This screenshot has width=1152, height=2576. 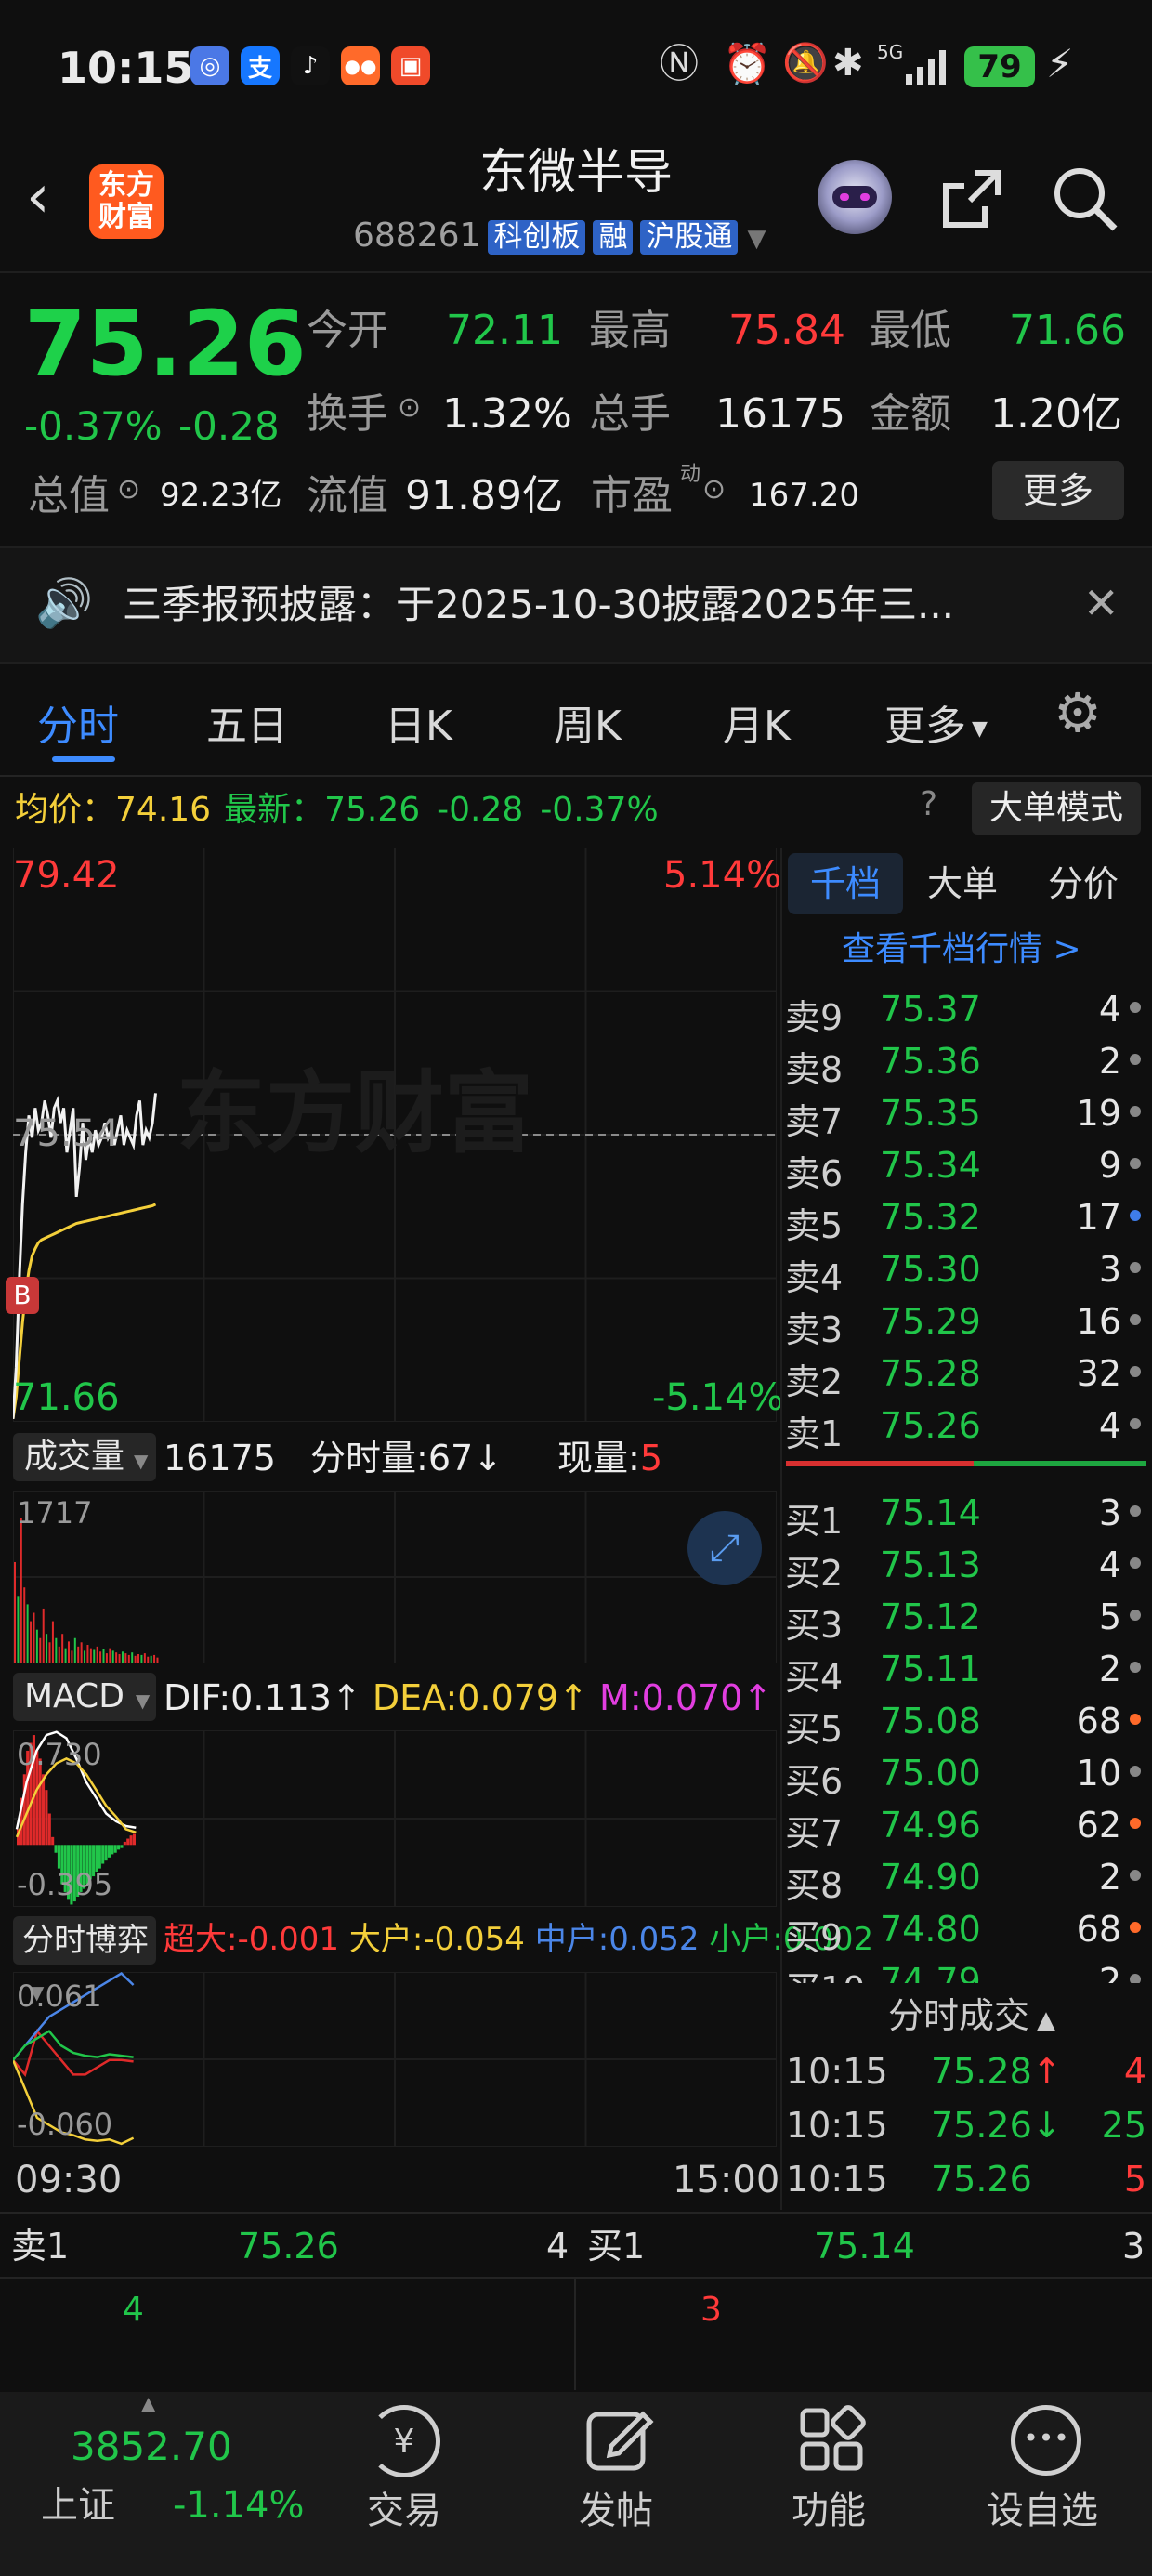 What do you see at coordinates (966, 1878) in the screenshot?
I see `bid-row: 买8 74.90 2` at bounding box center [966, 1878].